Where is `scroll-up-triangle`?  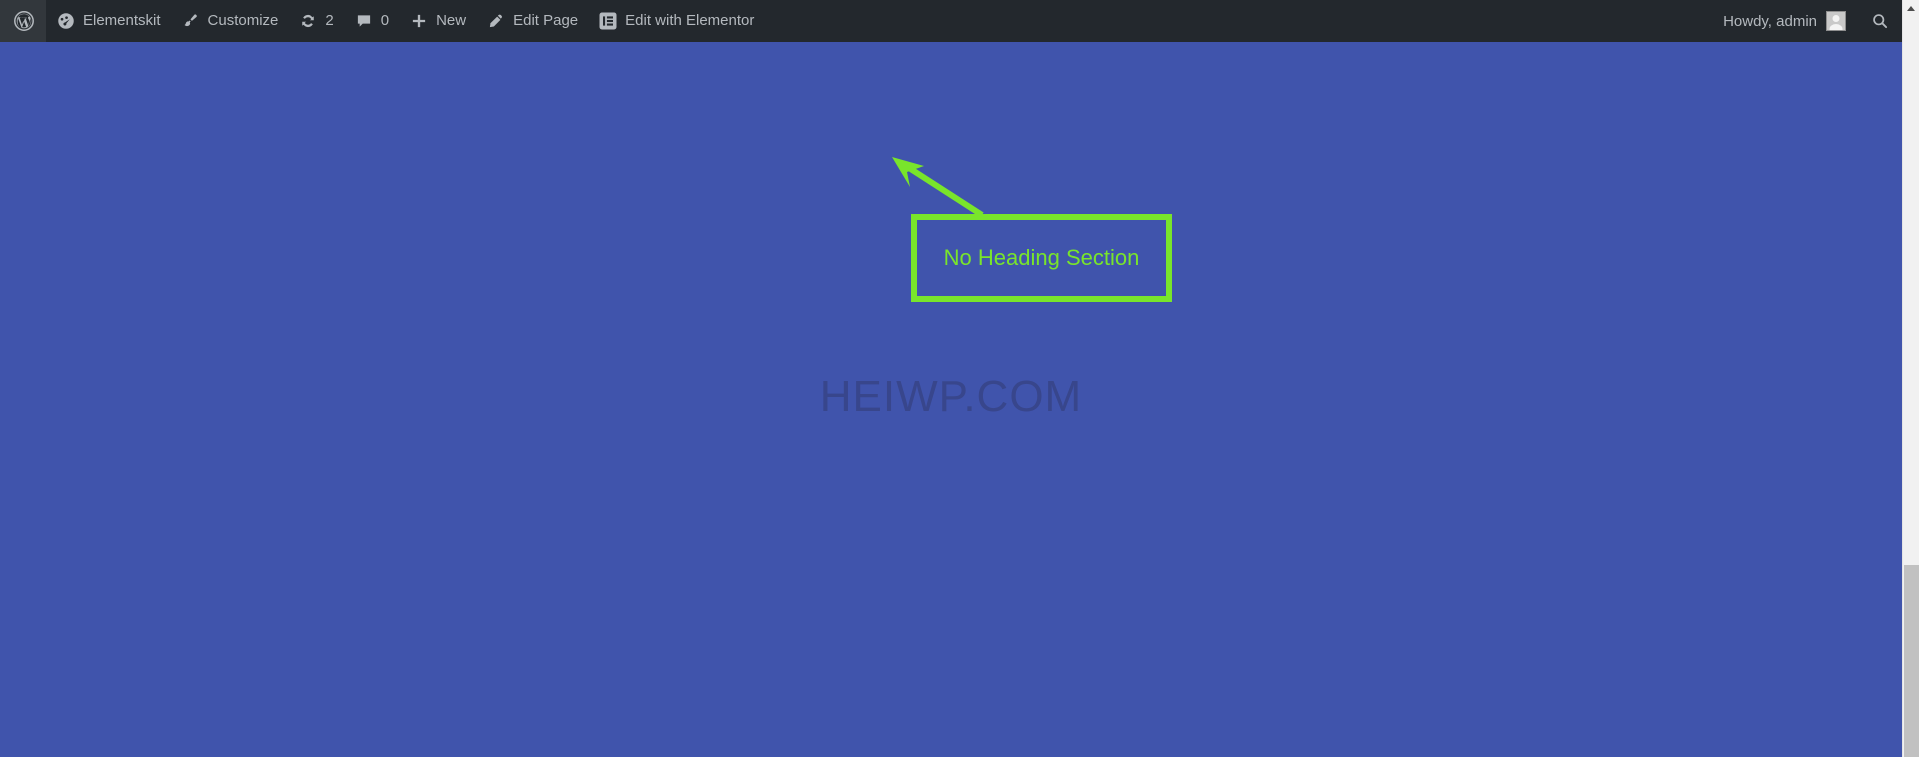
scroll-up-triangle is located at coordinates (1911, 8).